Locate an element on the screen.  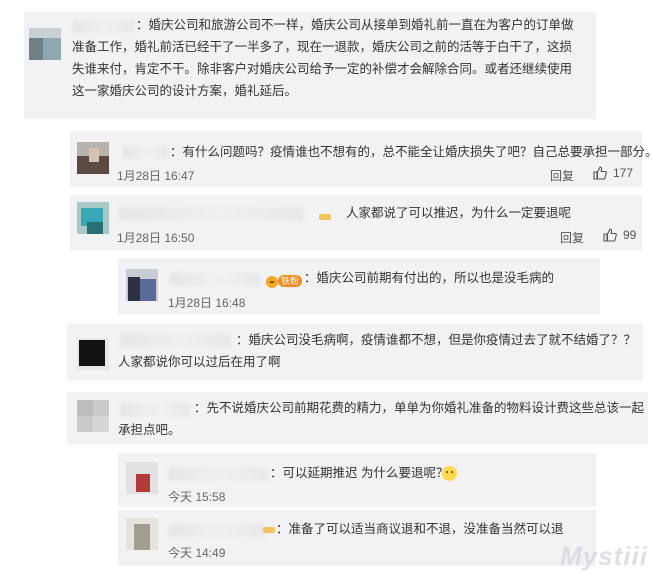
comment-time: 今天 15:58 is located at coordinates (197, 497).